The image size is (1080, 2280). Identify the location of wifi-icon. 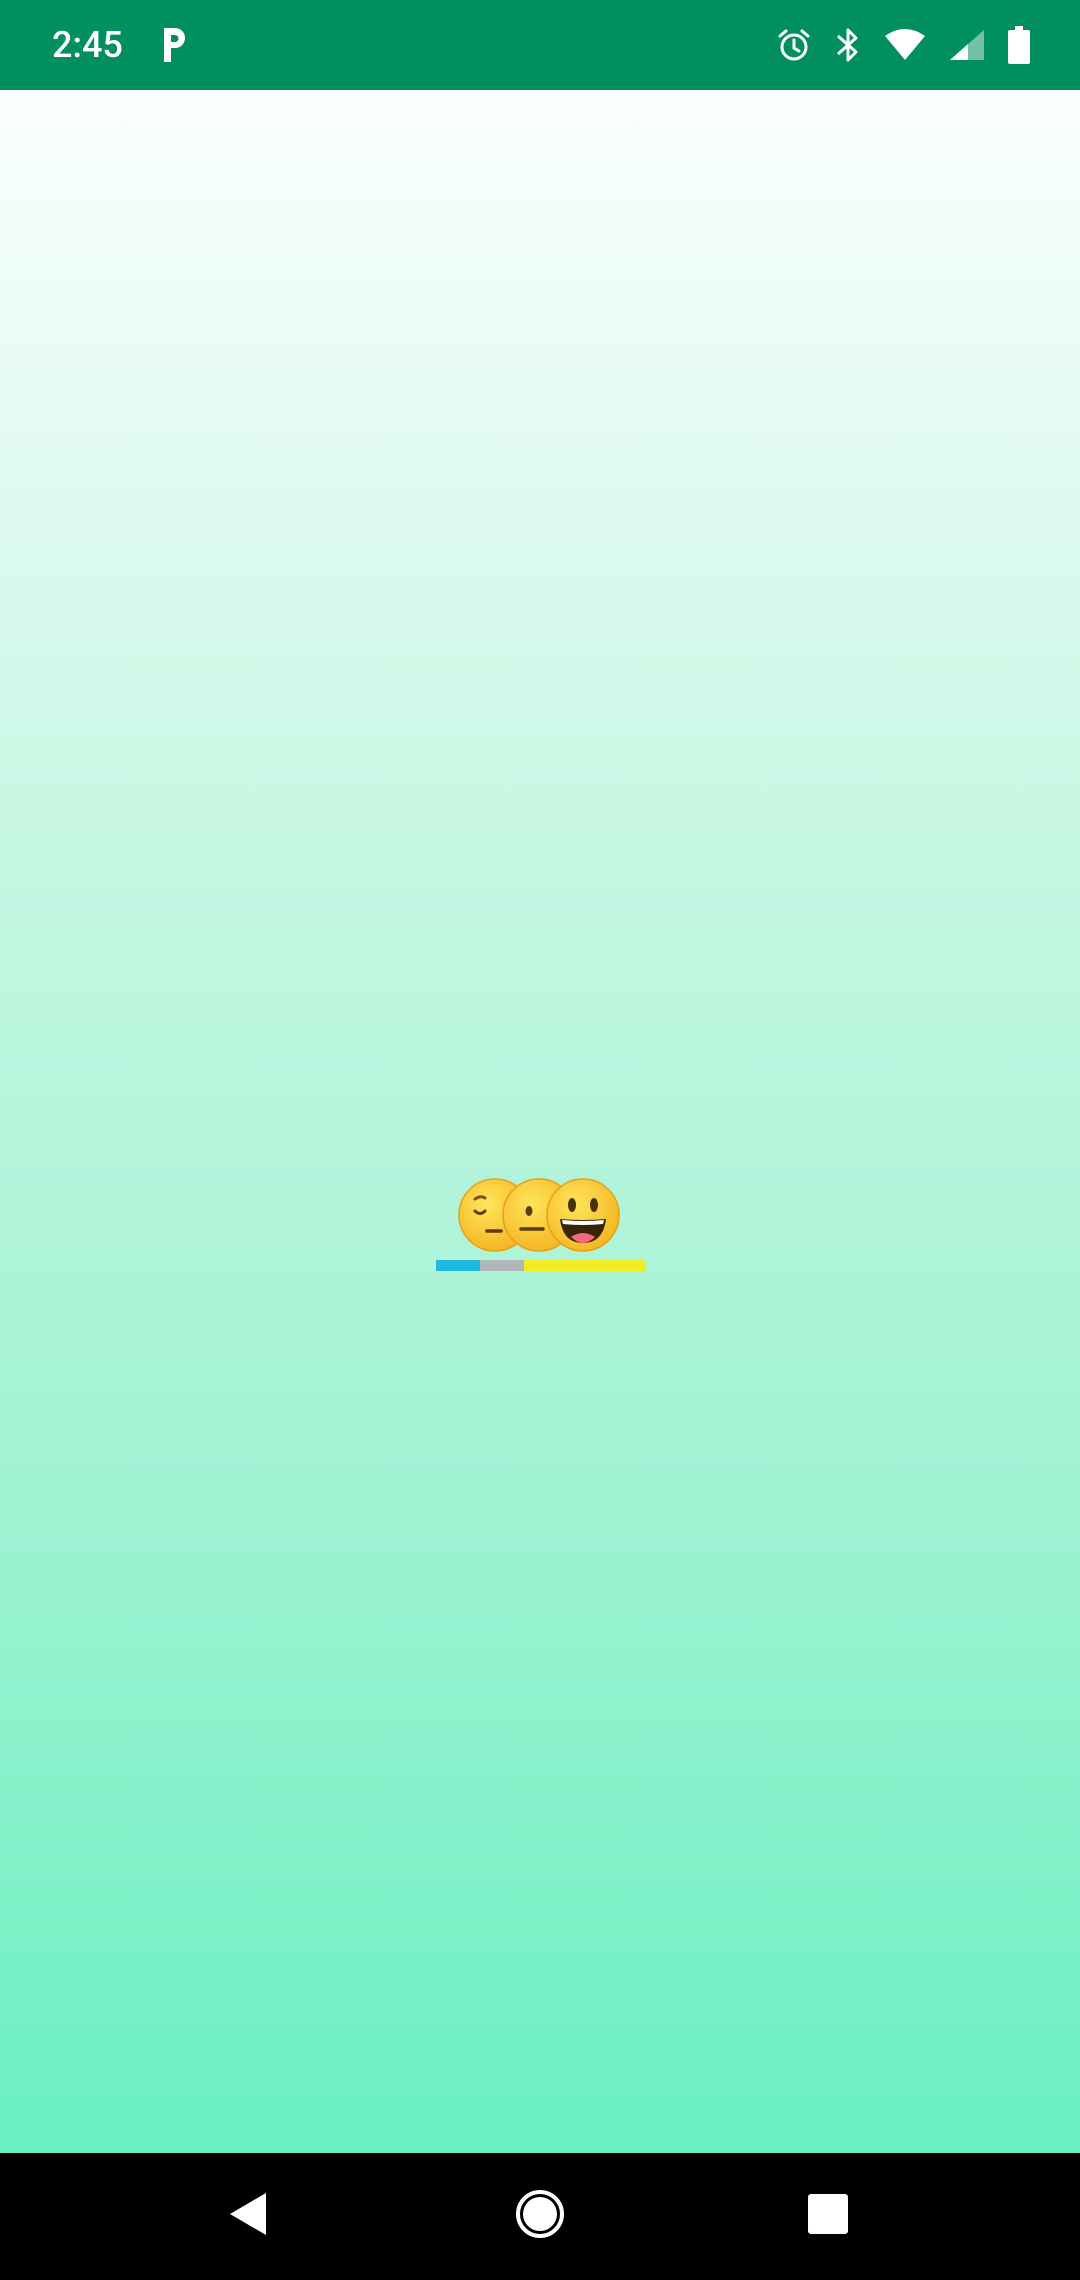
(905, 45).